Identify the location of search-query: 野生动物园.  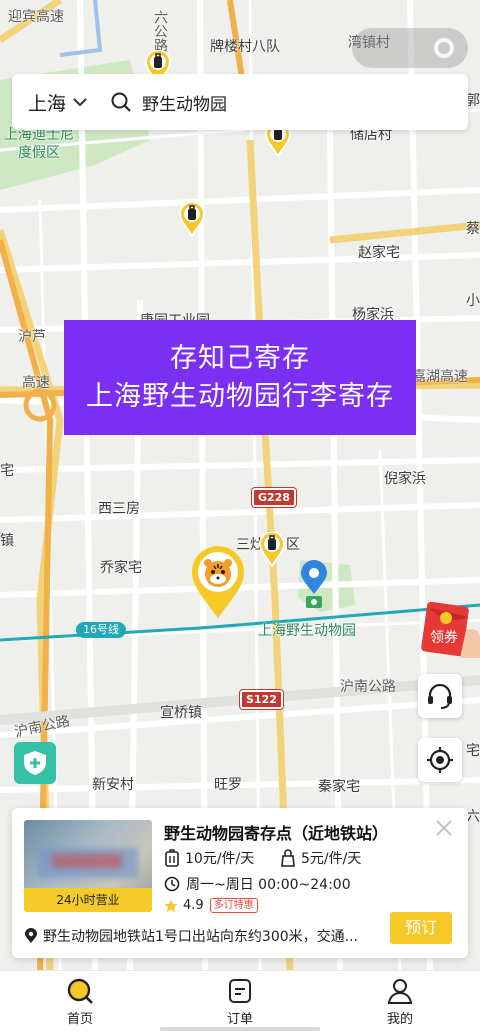
(184, 104).